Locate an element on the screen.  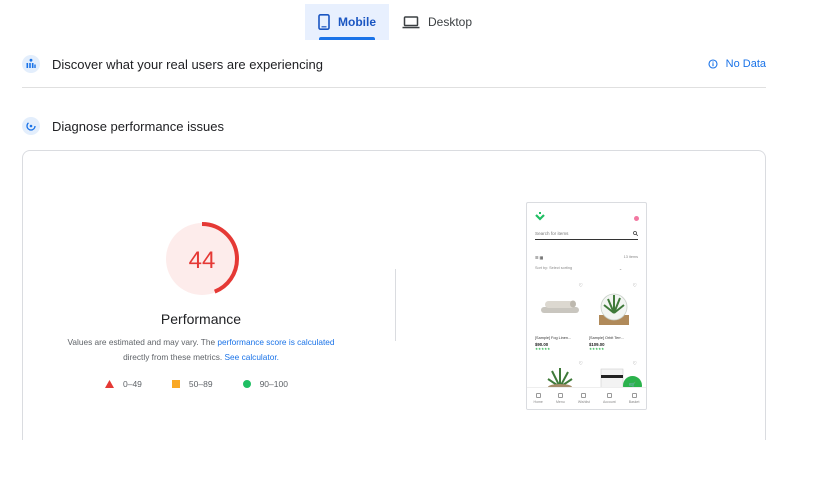
lab-data-title: Diagnose performance issues is located at coordinates (138, 126).